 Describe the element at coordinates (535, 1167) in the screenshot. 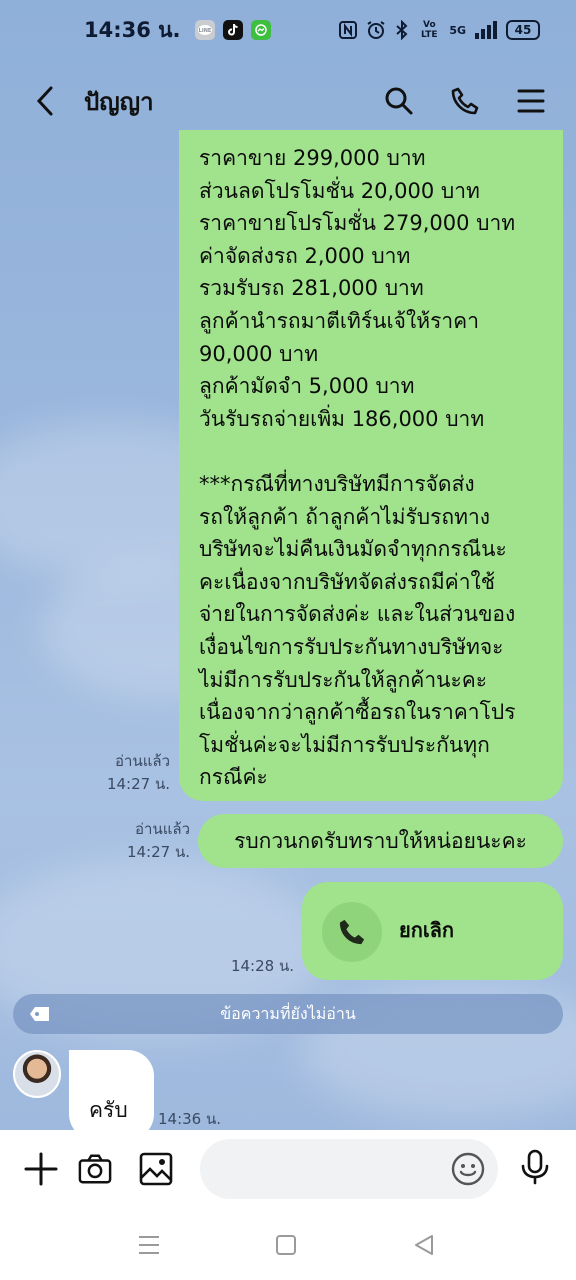

I see `microphone-icon` at that location.